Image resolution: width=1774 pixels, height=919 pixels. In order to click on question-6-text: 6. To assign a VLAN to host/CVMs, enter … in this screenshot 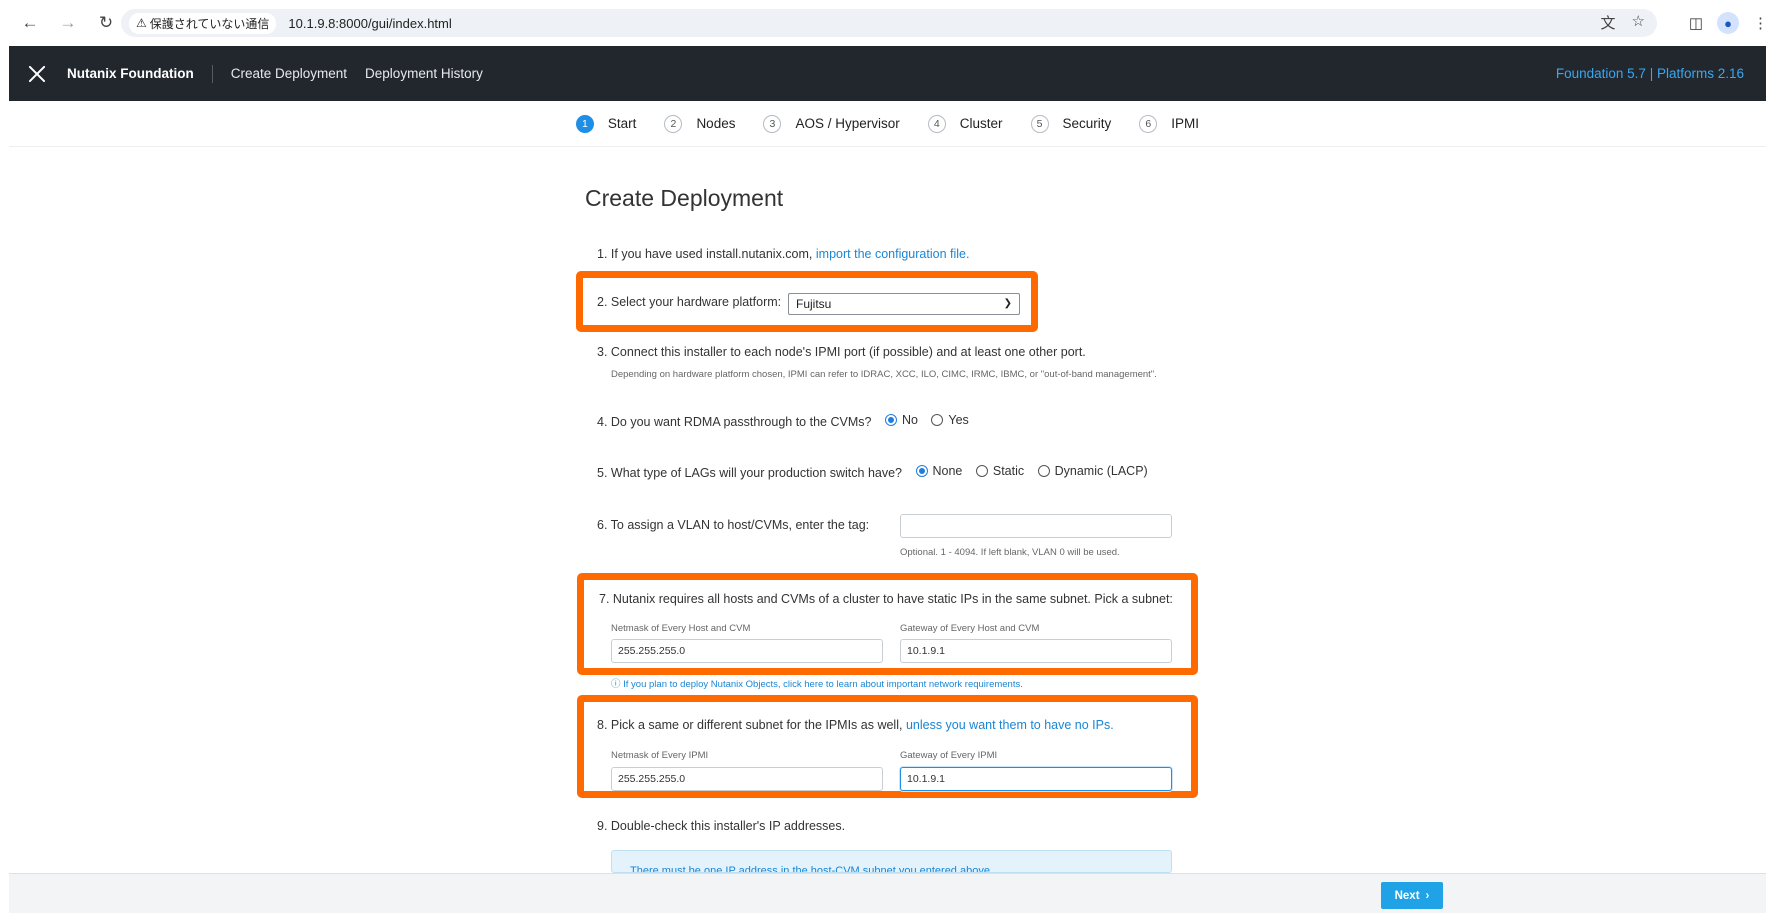, I will do `click(733, 525)`.